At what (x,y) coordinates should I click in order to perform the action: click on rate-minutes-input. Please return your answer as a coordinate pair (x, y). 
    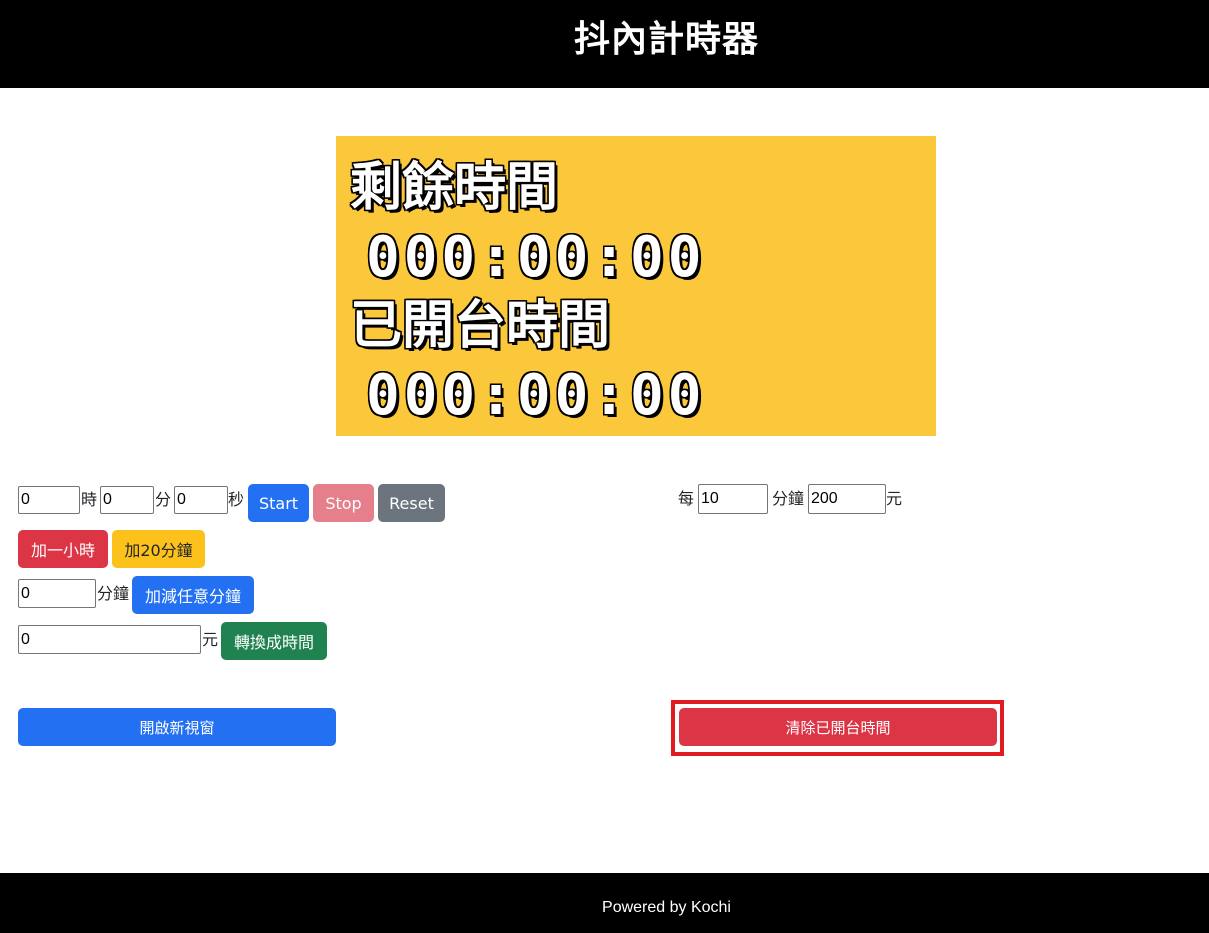
    Looking at the image, I should click on (733, 499).